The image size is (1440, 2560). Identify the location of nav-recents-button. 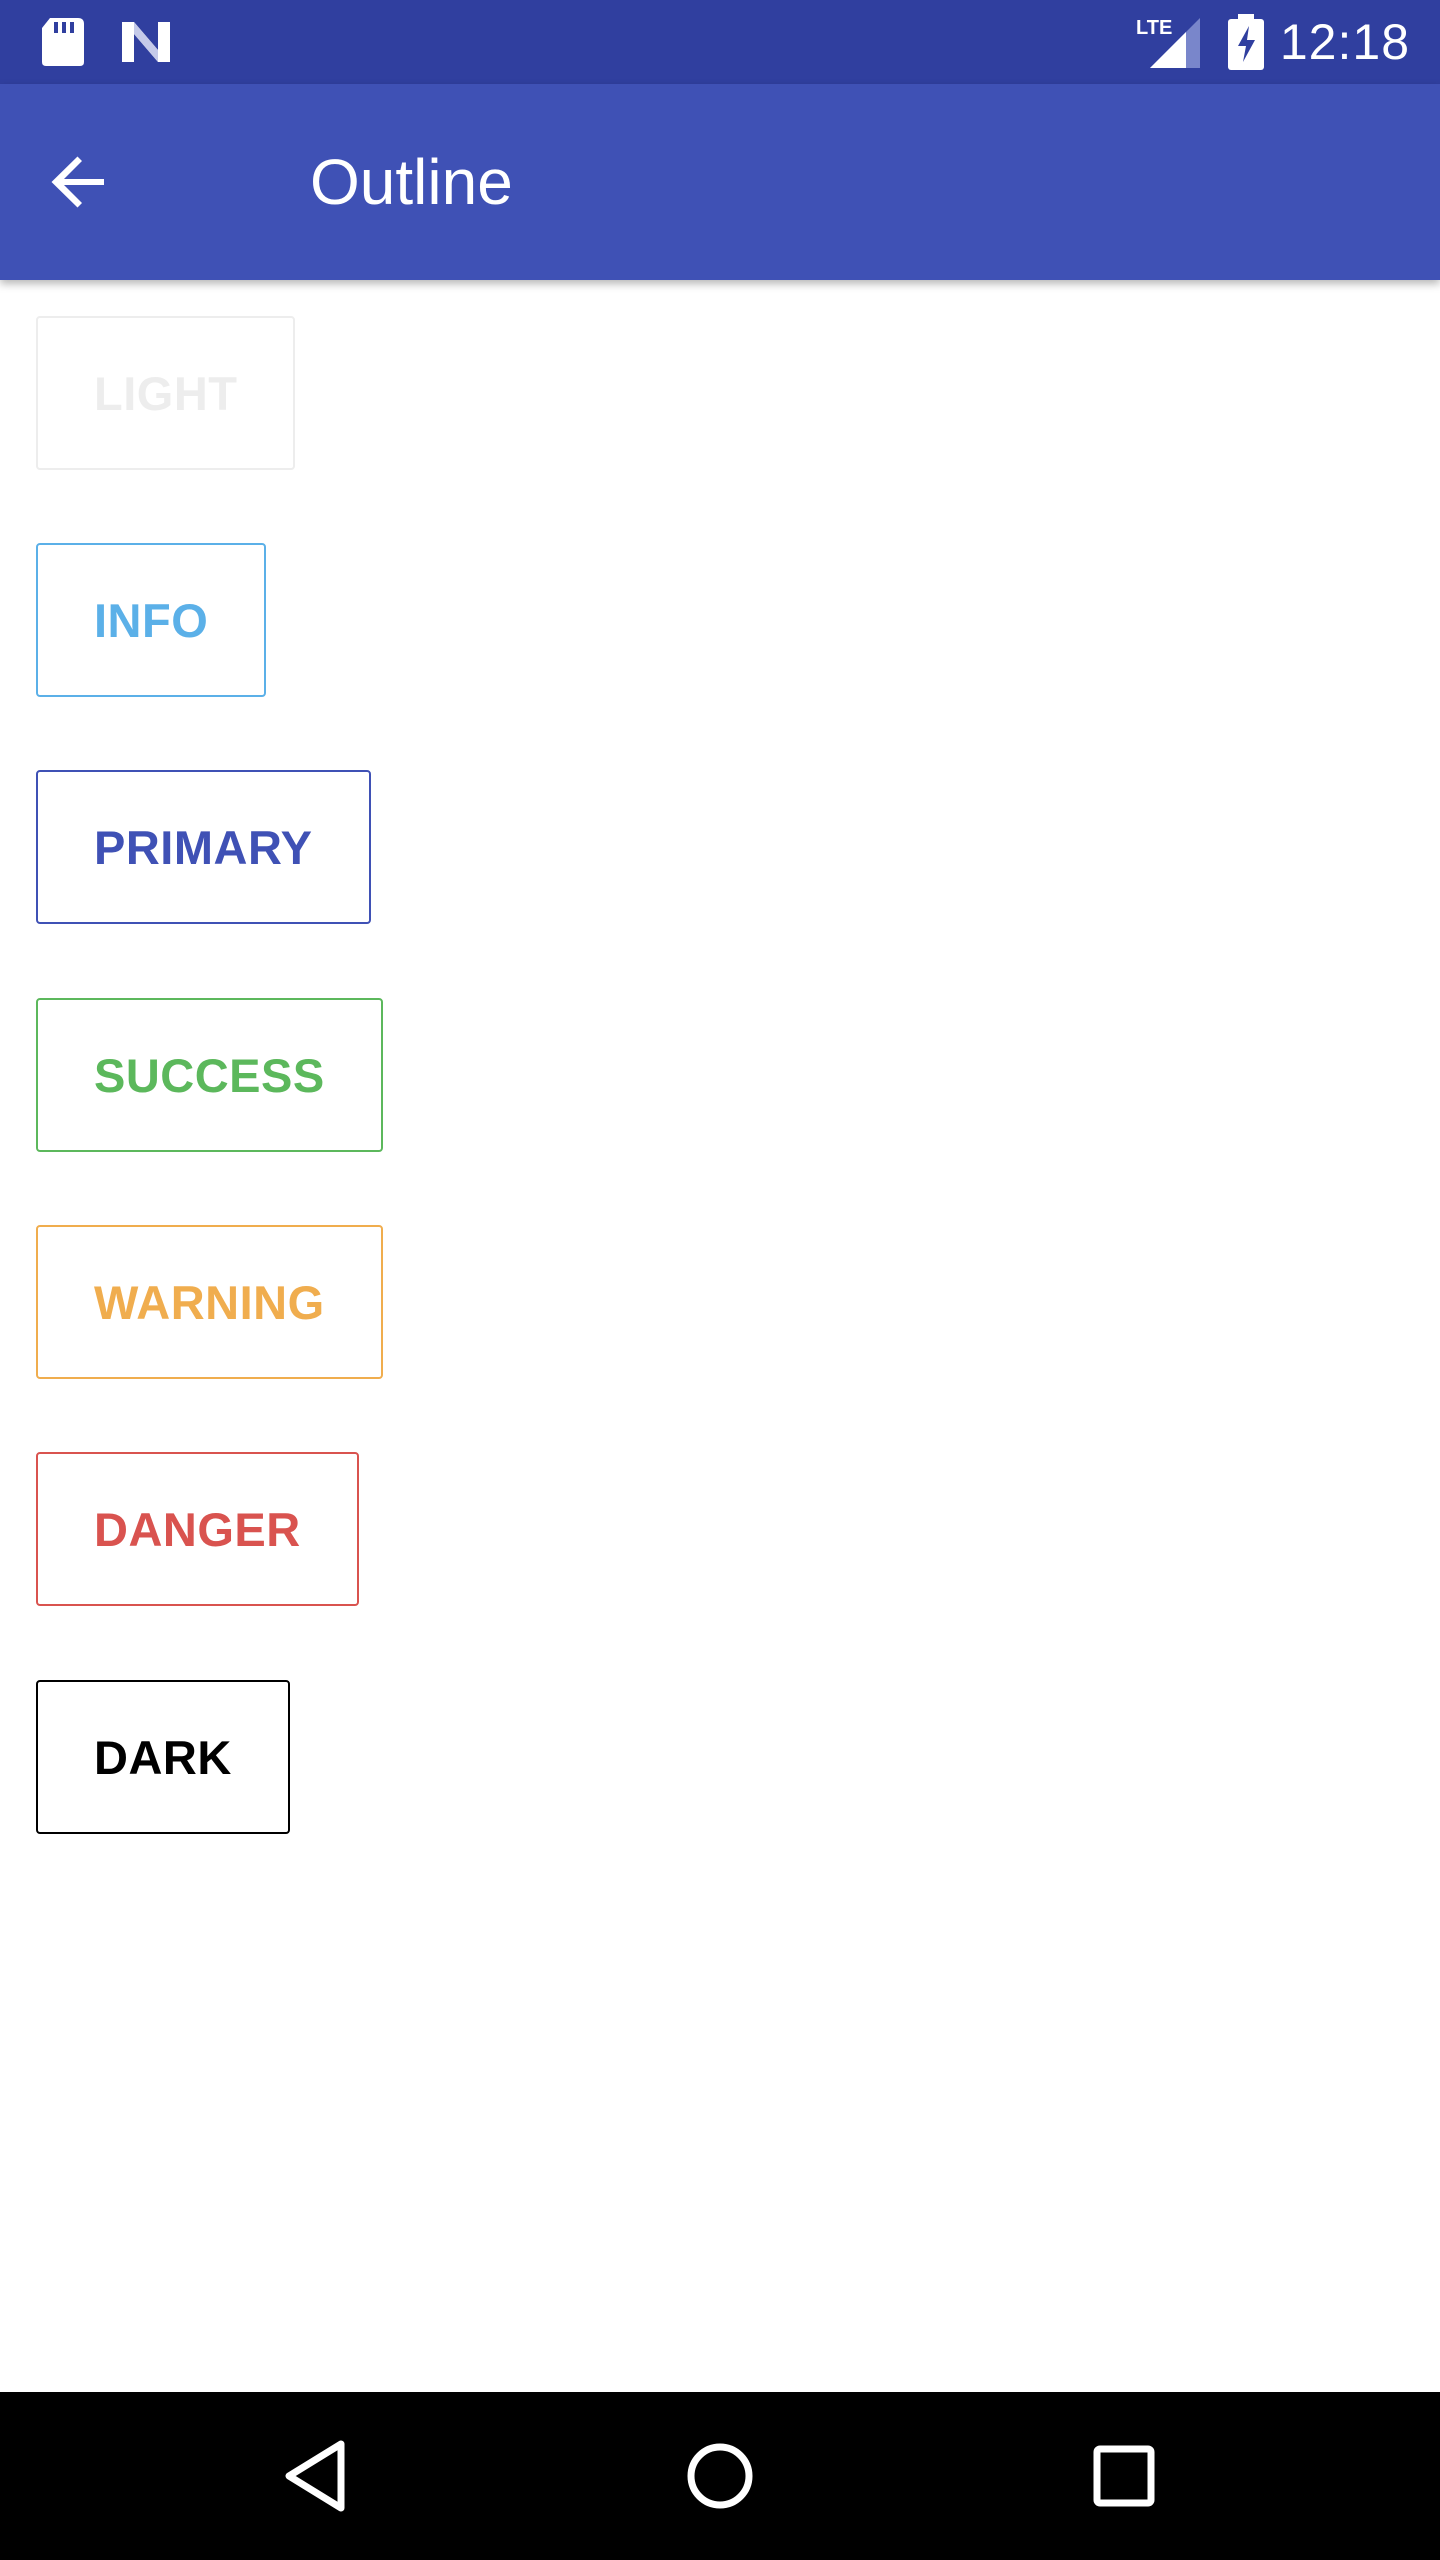
(1124, 2476).